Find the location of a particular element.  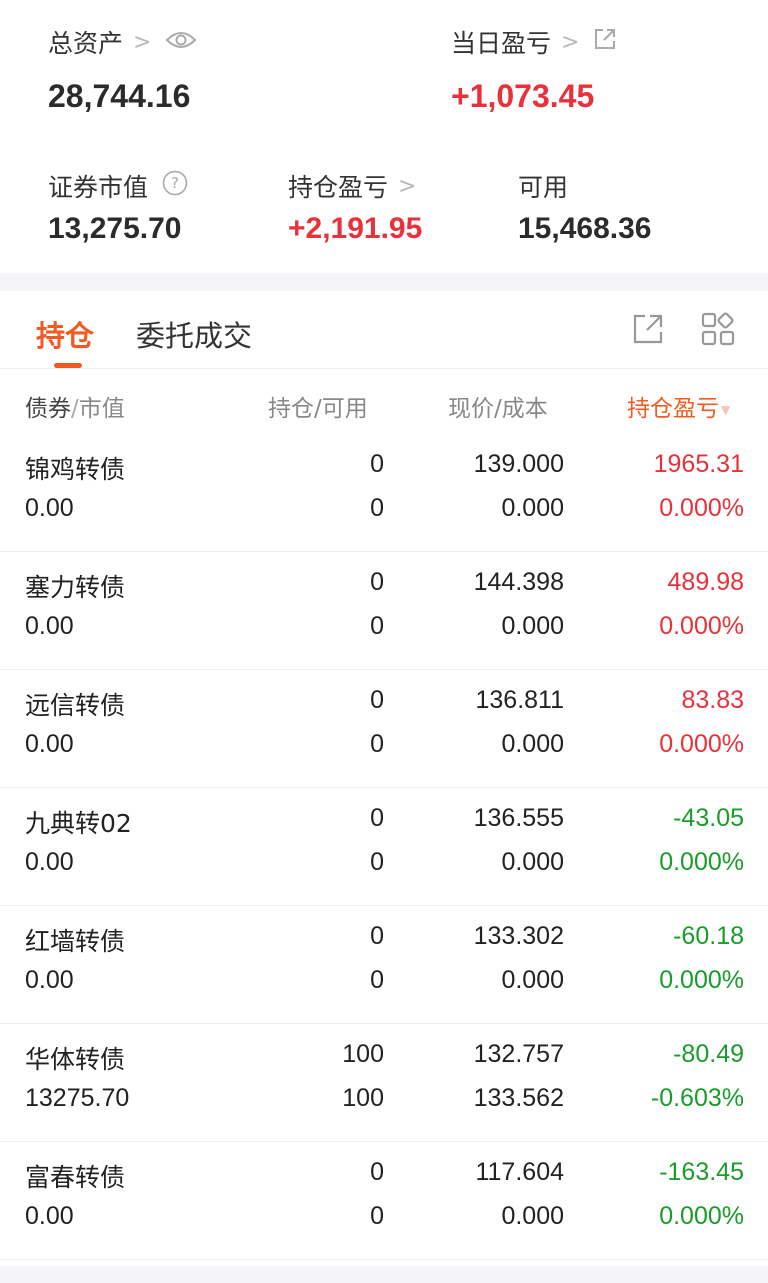

pl-cell: 1965.31 is located at coordinates (698, 464).